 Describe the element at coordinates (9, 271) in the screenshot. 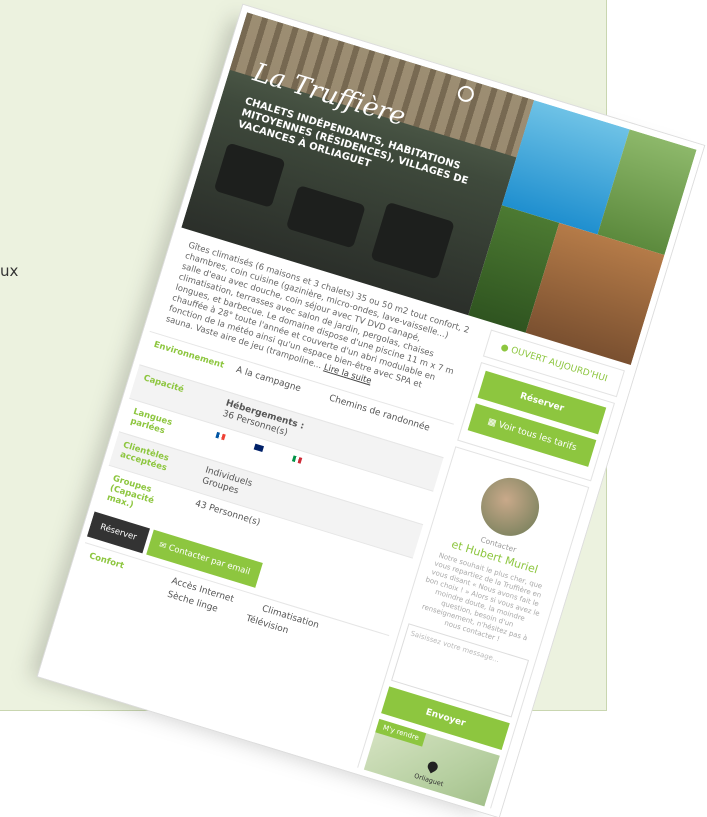

I see `side-text: ux` at that location.